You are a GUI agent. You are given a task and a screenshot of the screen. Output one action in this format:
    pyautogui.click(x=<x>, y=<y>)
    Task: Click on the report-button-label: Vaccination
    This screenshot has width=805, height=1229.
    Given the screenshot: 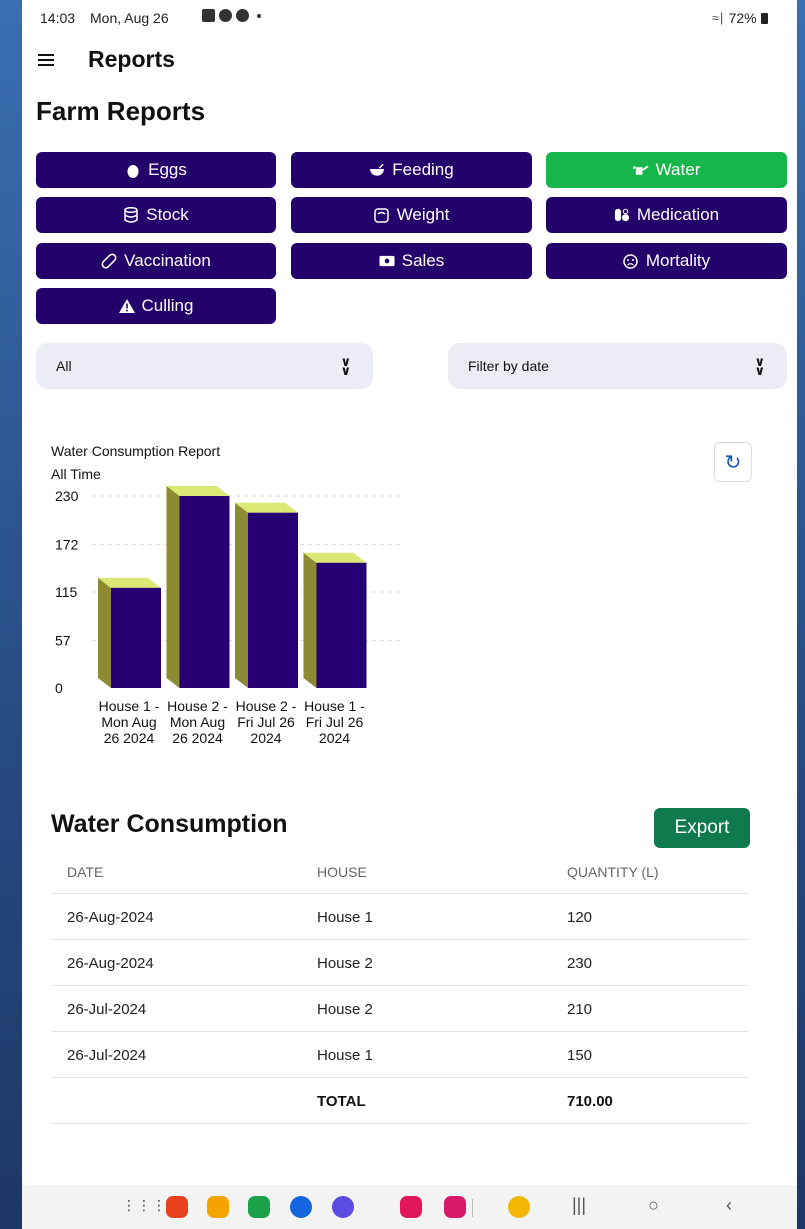 What is the action you would take?
    pyautogui.click(x=167, y=260)
    